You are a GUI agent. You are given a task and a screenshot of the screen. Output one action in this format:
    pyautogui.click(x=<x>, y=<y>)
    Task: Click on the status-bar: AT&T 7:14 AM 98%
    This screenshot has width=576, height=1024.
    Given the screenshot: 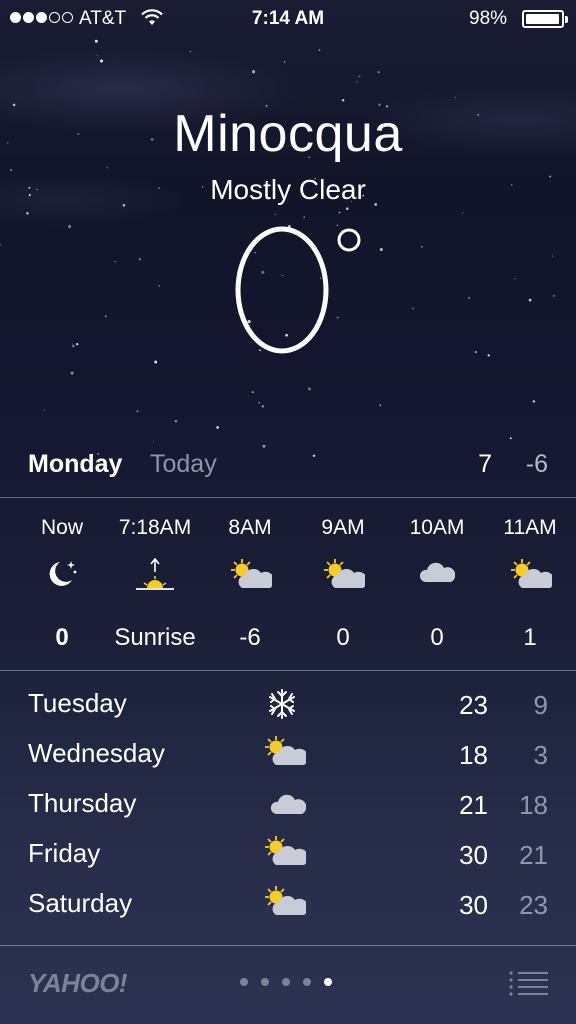 What is the action you would take?
    pyautogui.click(x=288, y=20)
    